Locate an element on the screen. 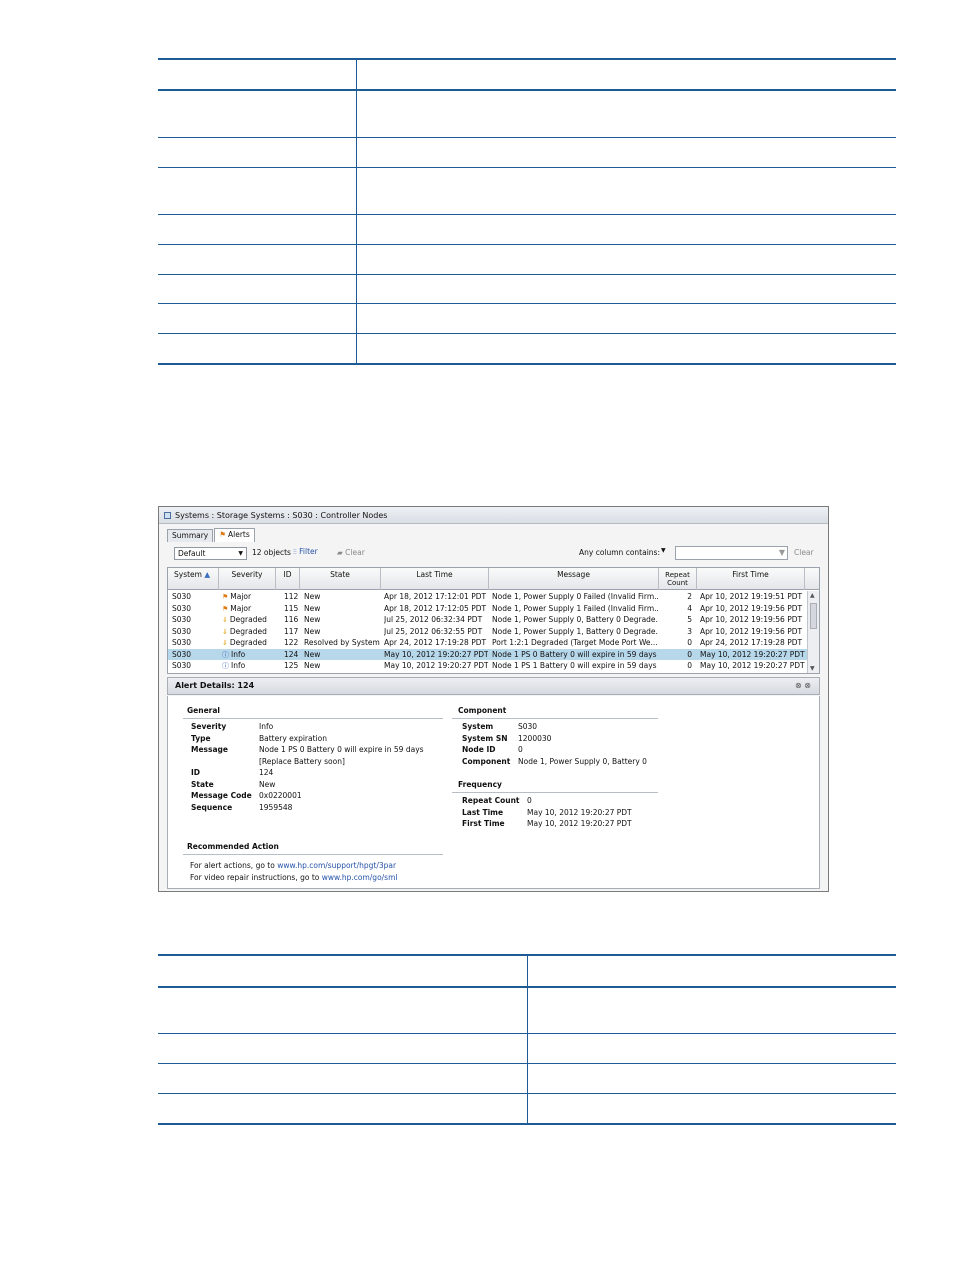 The height and width of the screenshot is (1270, 954). search-input: ▼ is located at coordinates (731, 553).